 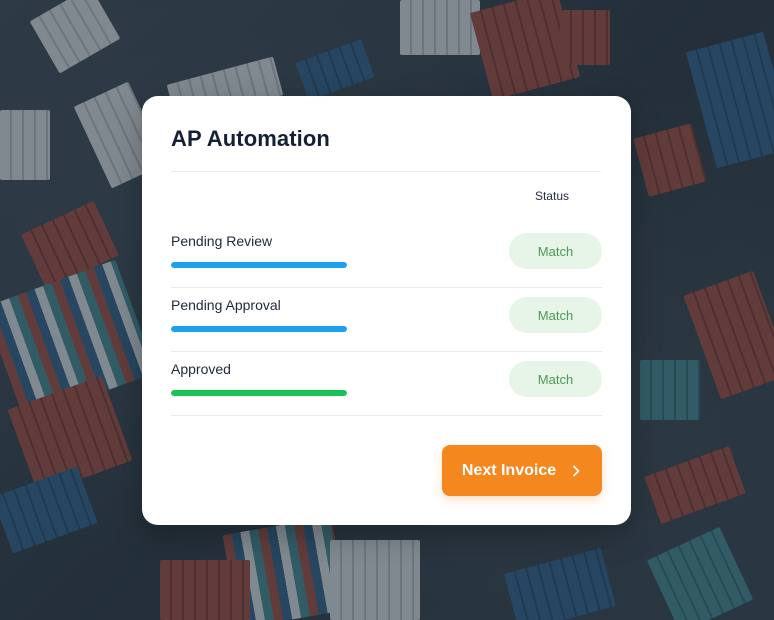 What do you see at coordinates (386, 171) in the screenshot?
I see `title-divider` at bounding box center [386, 171].